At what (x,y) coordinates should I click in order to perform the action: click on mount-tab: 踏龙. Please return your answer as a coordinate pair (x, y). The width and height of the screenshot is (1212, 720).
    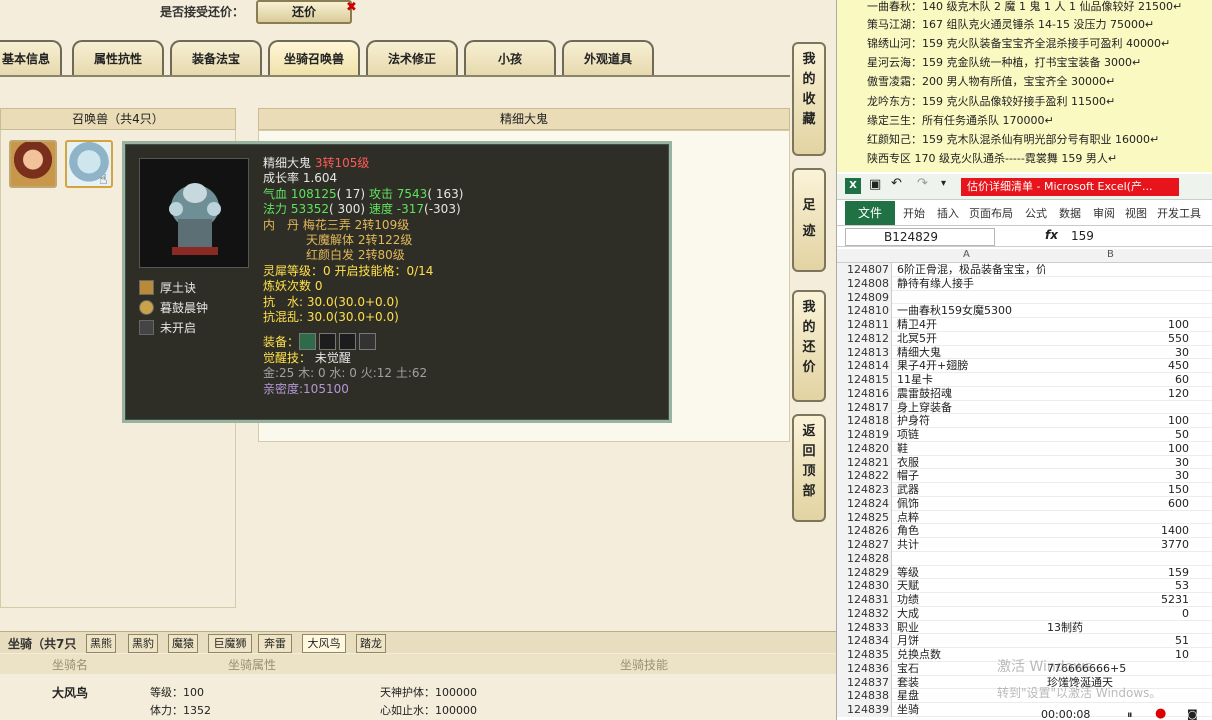
    Looking at the image, I should click on (371, 643).